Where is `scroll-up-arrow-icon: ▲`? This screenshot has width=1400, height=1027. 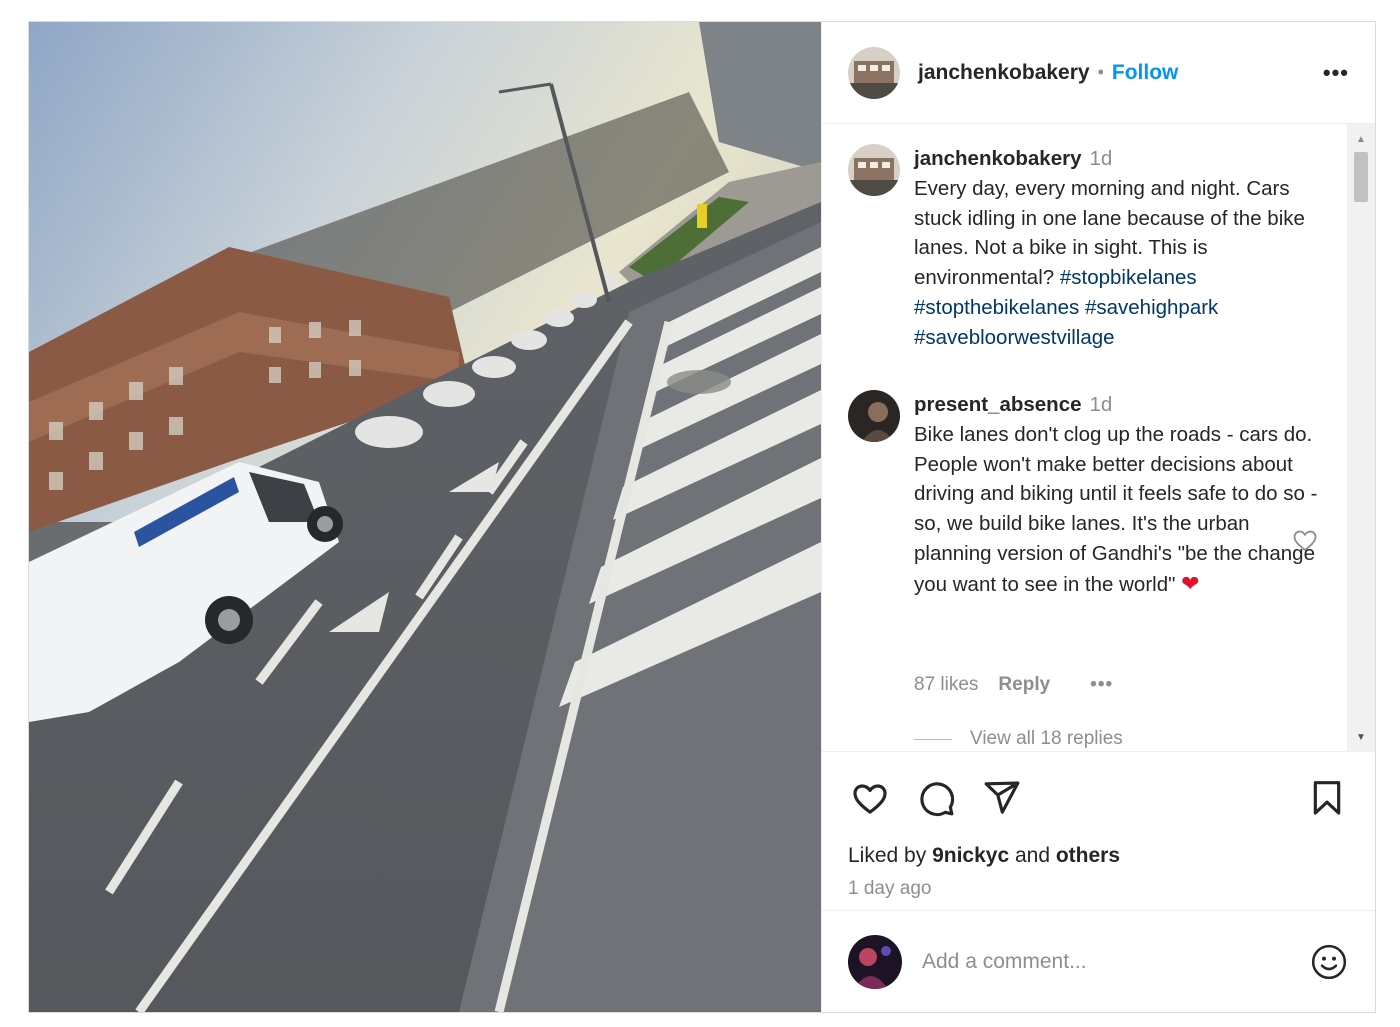 scroll-up-arrow-icon: ▲ is located at coordinates (1361, 139).